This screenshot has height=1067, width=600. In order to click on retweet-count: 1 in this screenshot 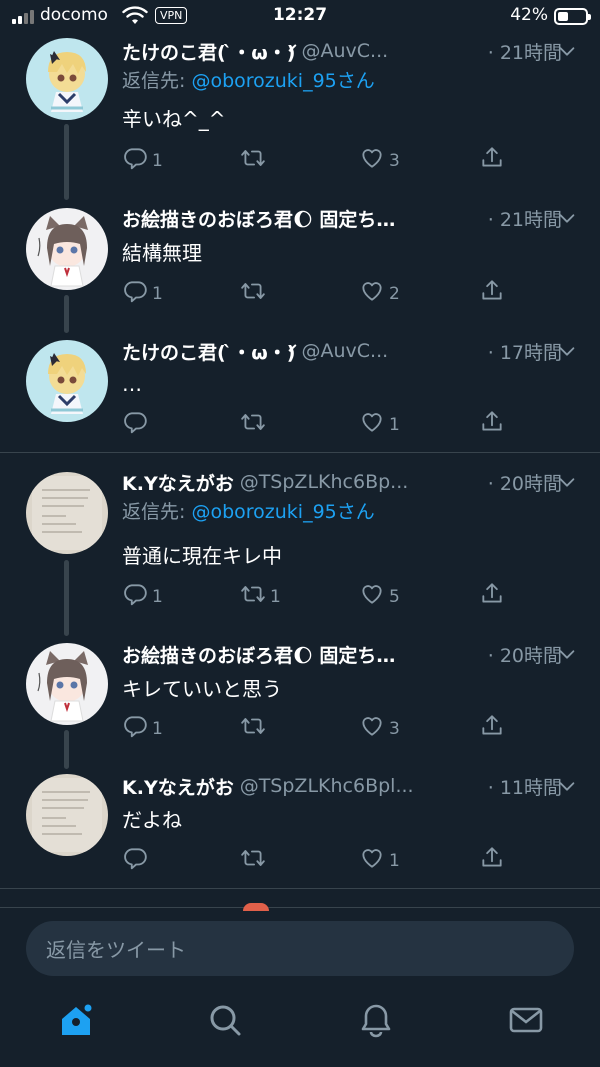, I will do `click(275, 596)`.